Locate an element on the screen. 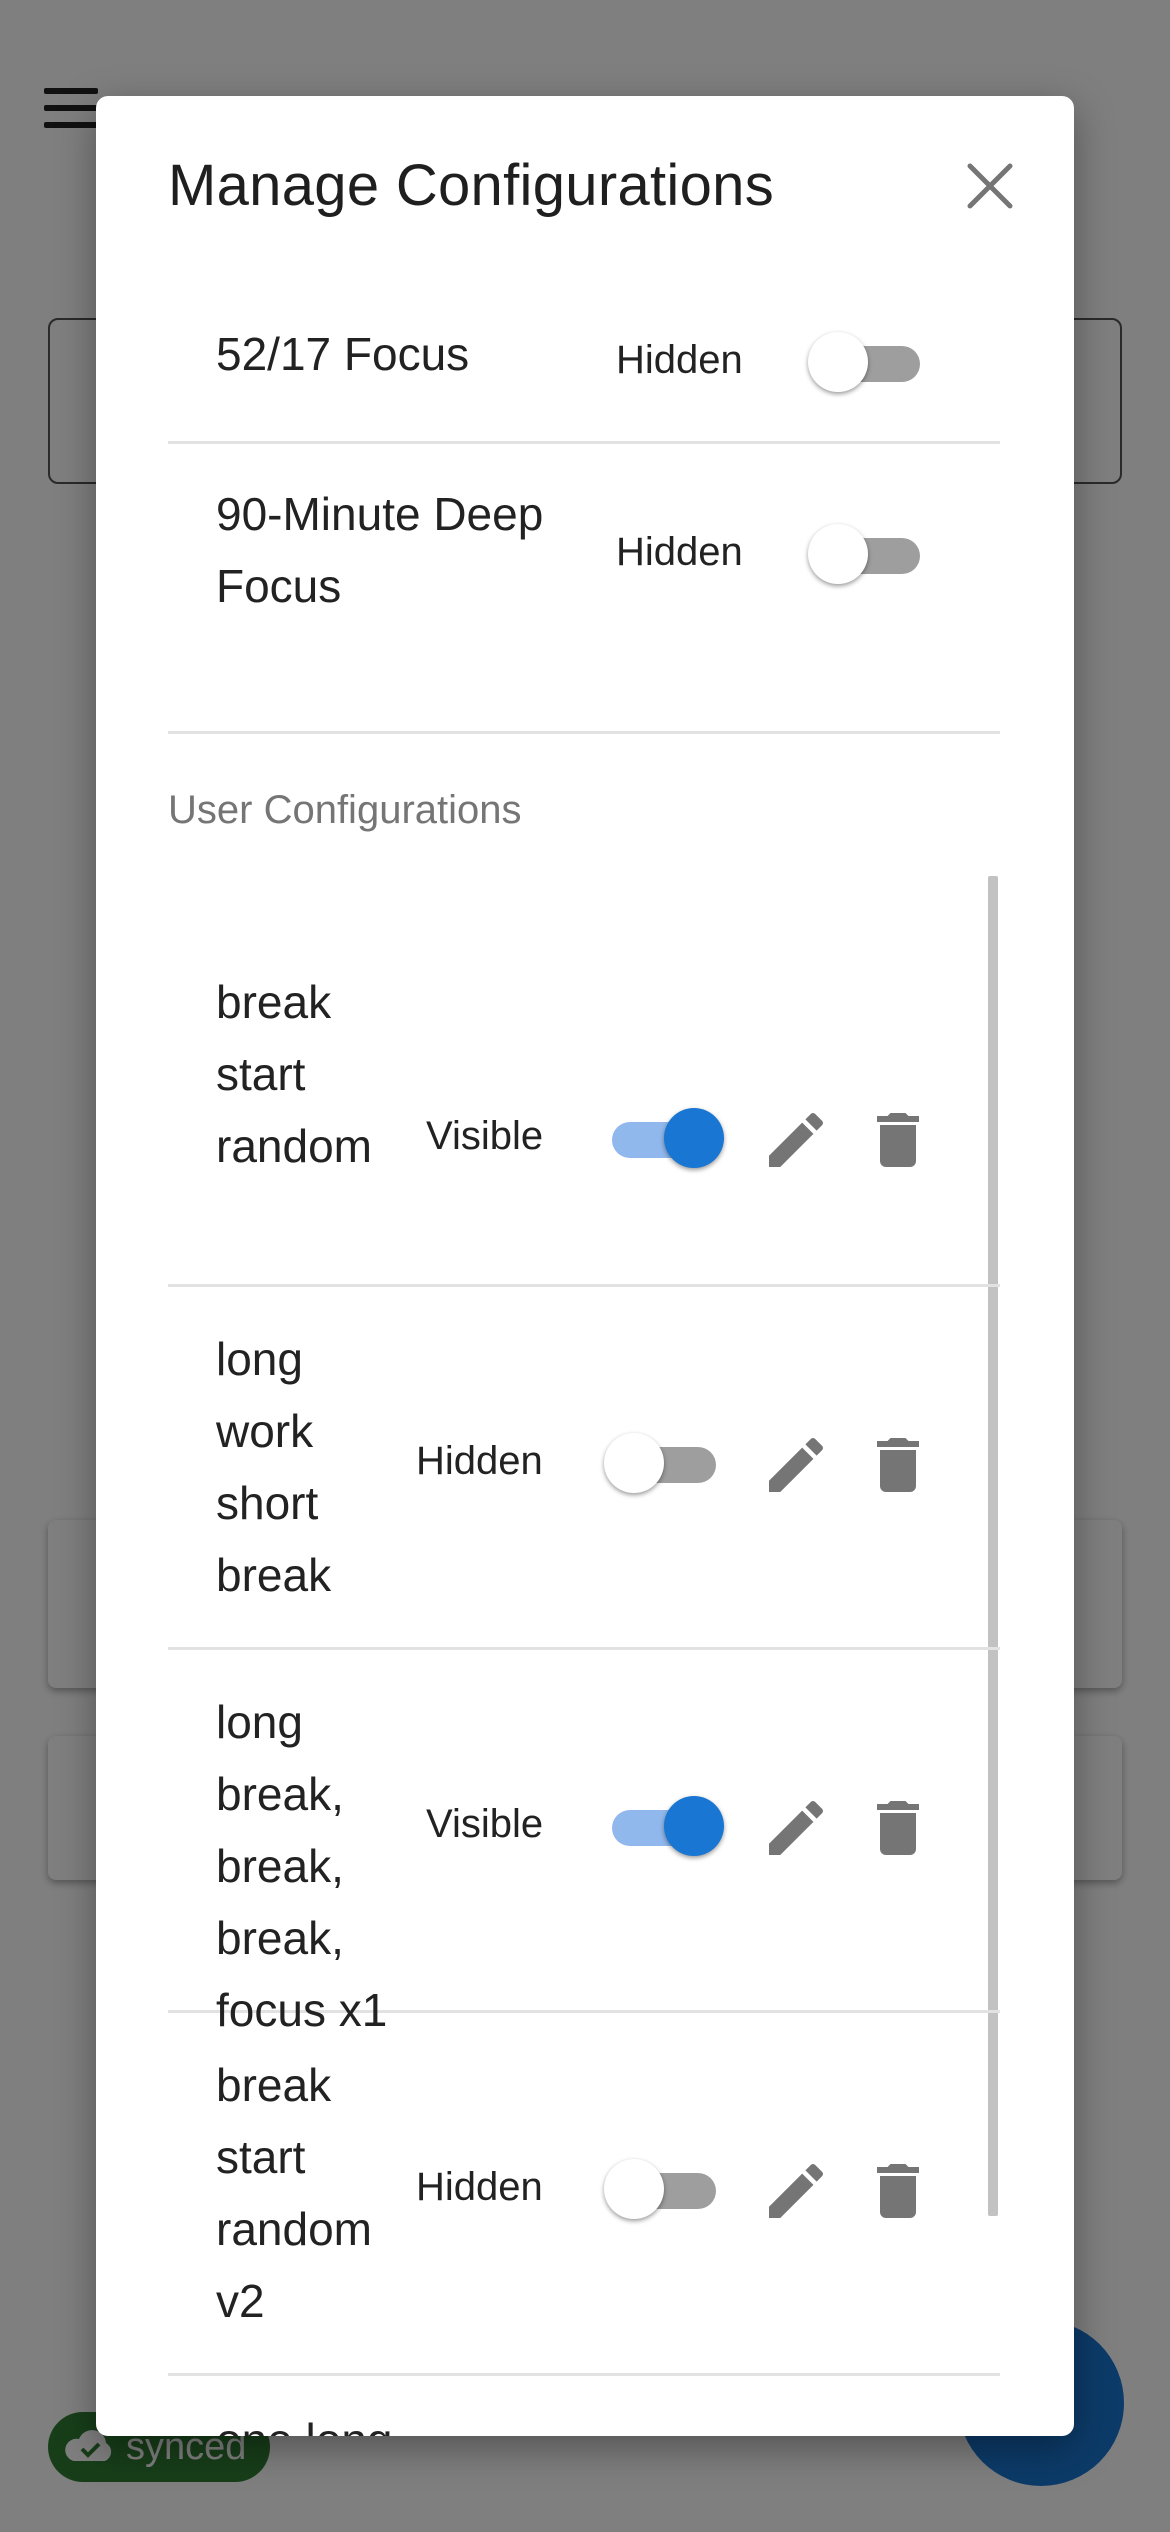 This screenshot has height=2532, width=1170. user-configurations-heading: User Configurations is located at coordinates (345, 810).